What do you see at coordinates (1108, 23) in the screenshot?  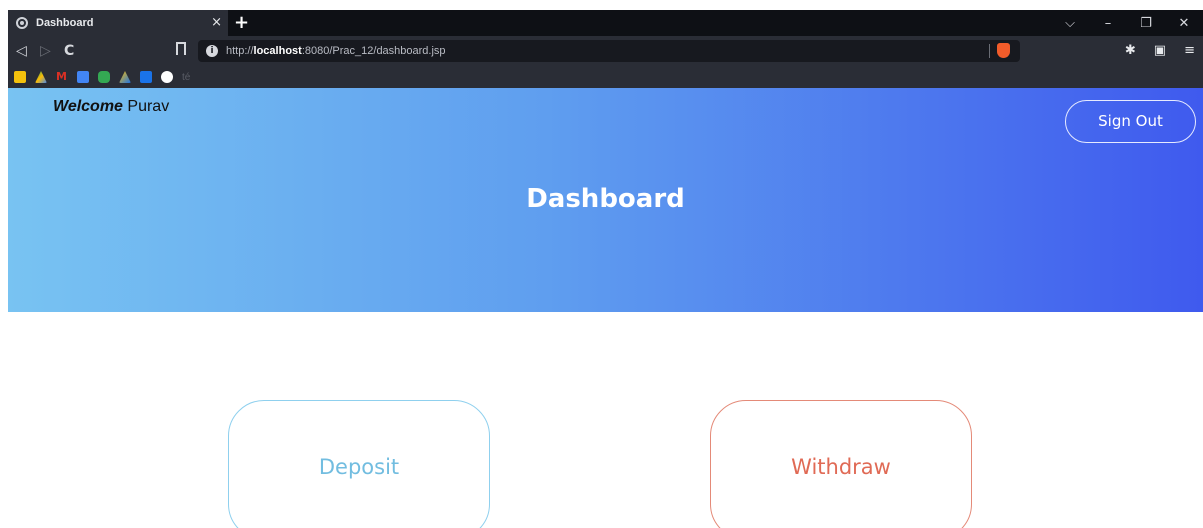 I see `minimize-icon: –` at bounding box center [1108, 23].